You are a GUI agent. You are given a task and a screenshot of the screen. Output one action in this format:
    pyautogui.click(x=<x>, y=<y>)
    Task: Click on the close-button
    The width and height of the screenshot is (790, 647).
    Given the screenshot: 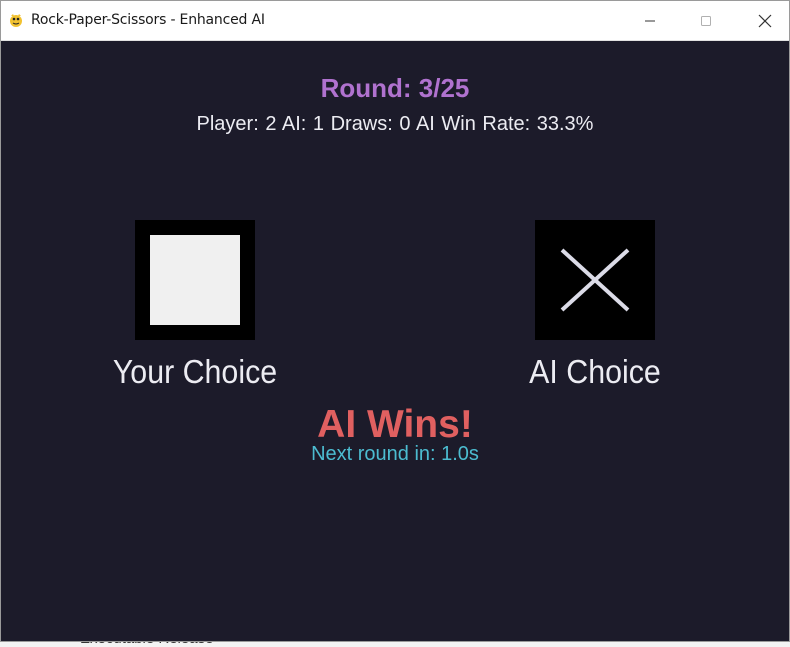 What is the action you would take?
    pyautogui.click(x=762, y=20)
    